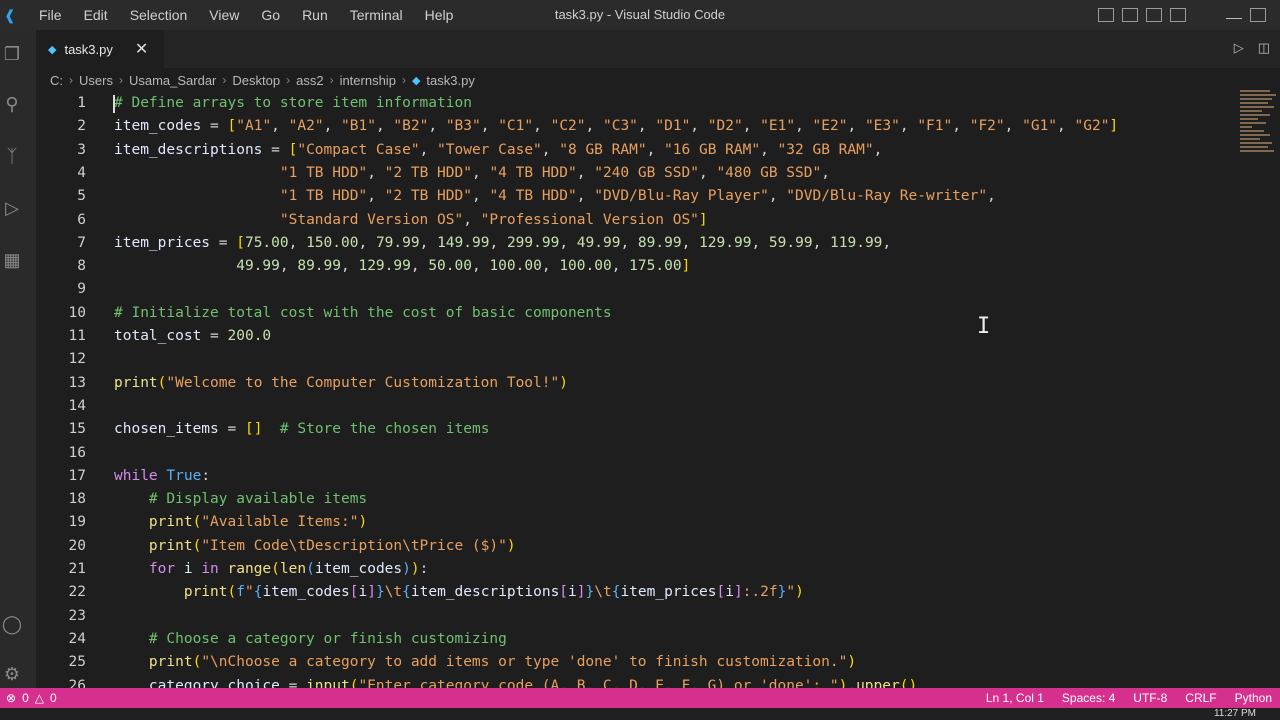 The width and height of the screenshot is (1280, 720). Describe the element at coordinates (636, 616) in the screenshot. I see `code-line: 23` at that location.